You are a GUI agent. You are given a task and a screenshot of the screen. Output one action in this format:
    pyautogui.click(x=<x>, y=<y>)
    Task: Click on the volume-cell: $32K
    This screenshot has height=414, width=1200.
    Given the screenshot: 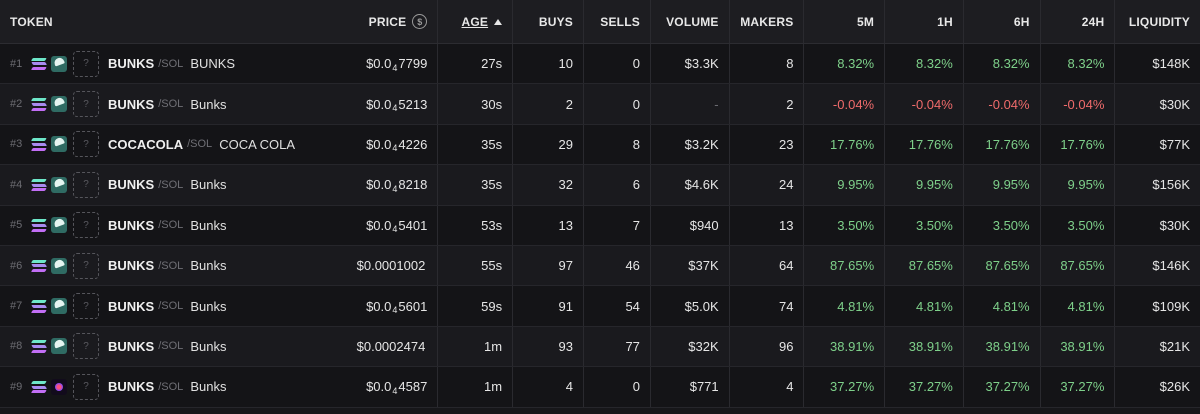 What is the action you would take?
    pyautogui.click(x=690, y=346)
    